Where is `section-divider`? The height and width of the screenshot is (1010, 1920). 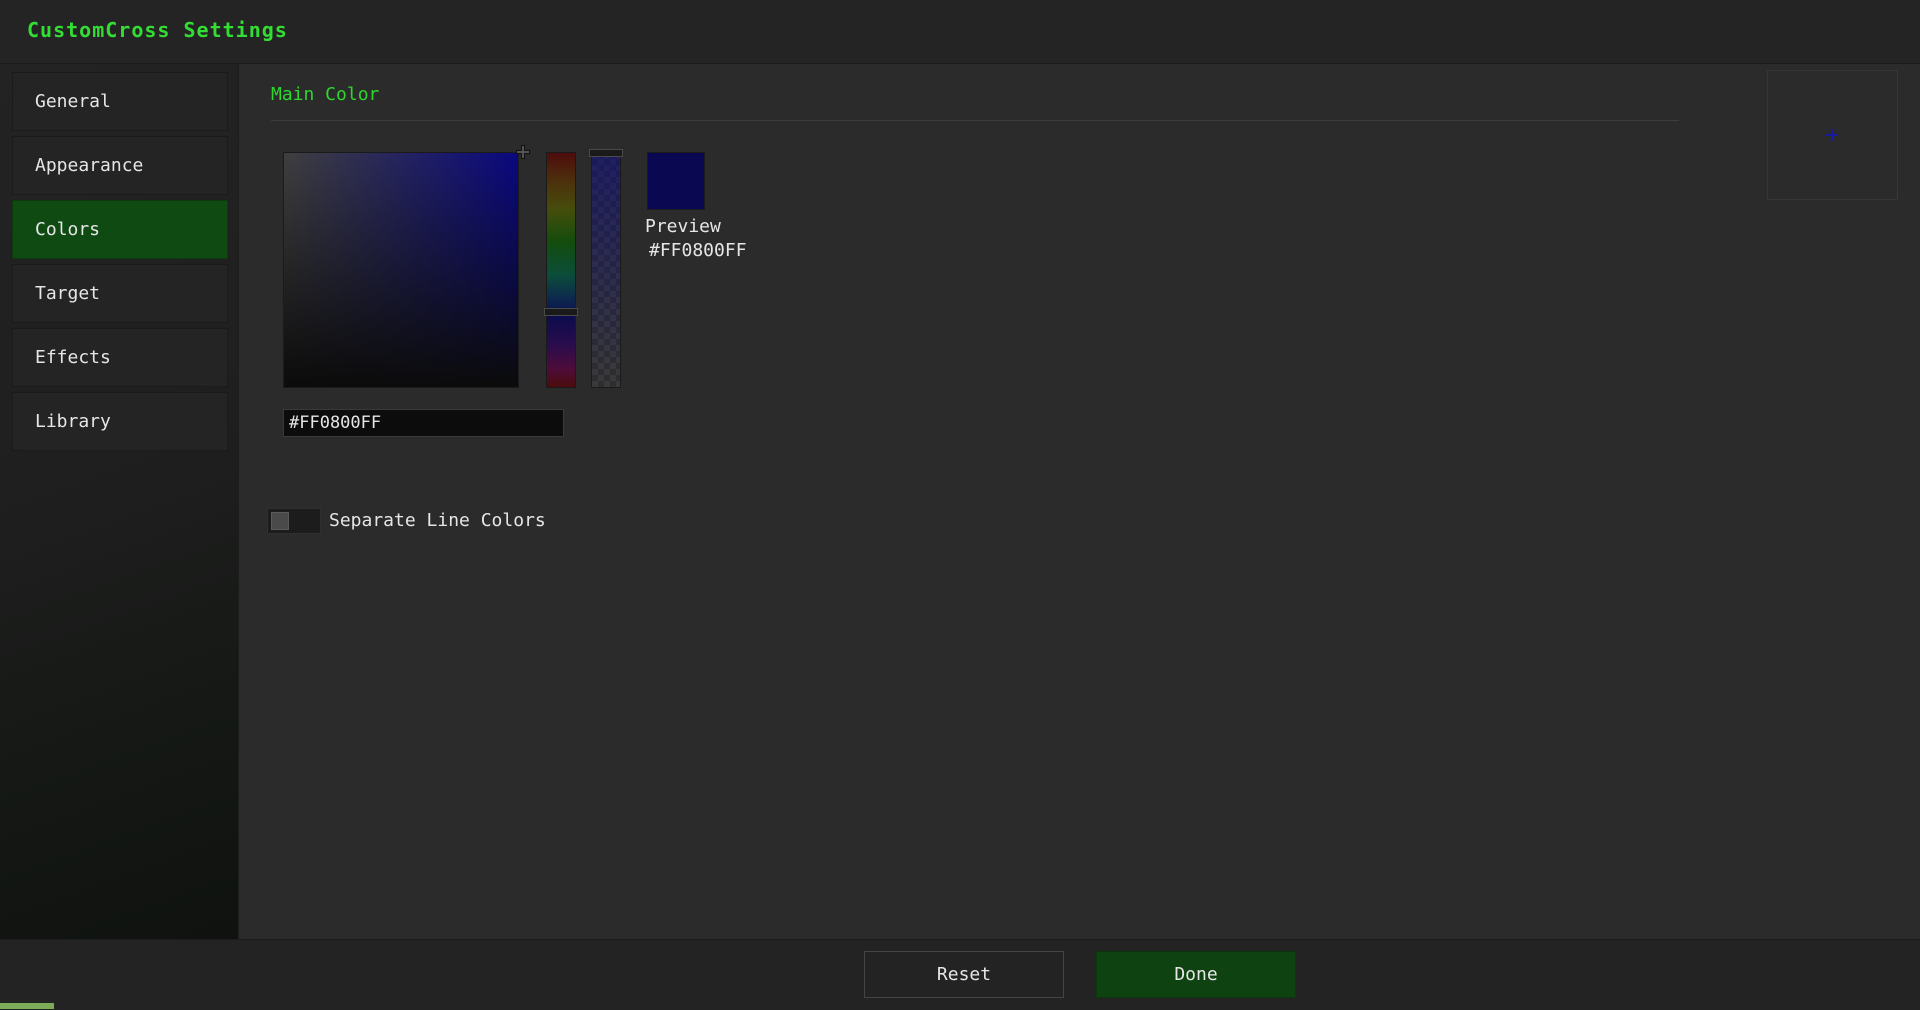
section-divider is located at coordinates (975, 120).